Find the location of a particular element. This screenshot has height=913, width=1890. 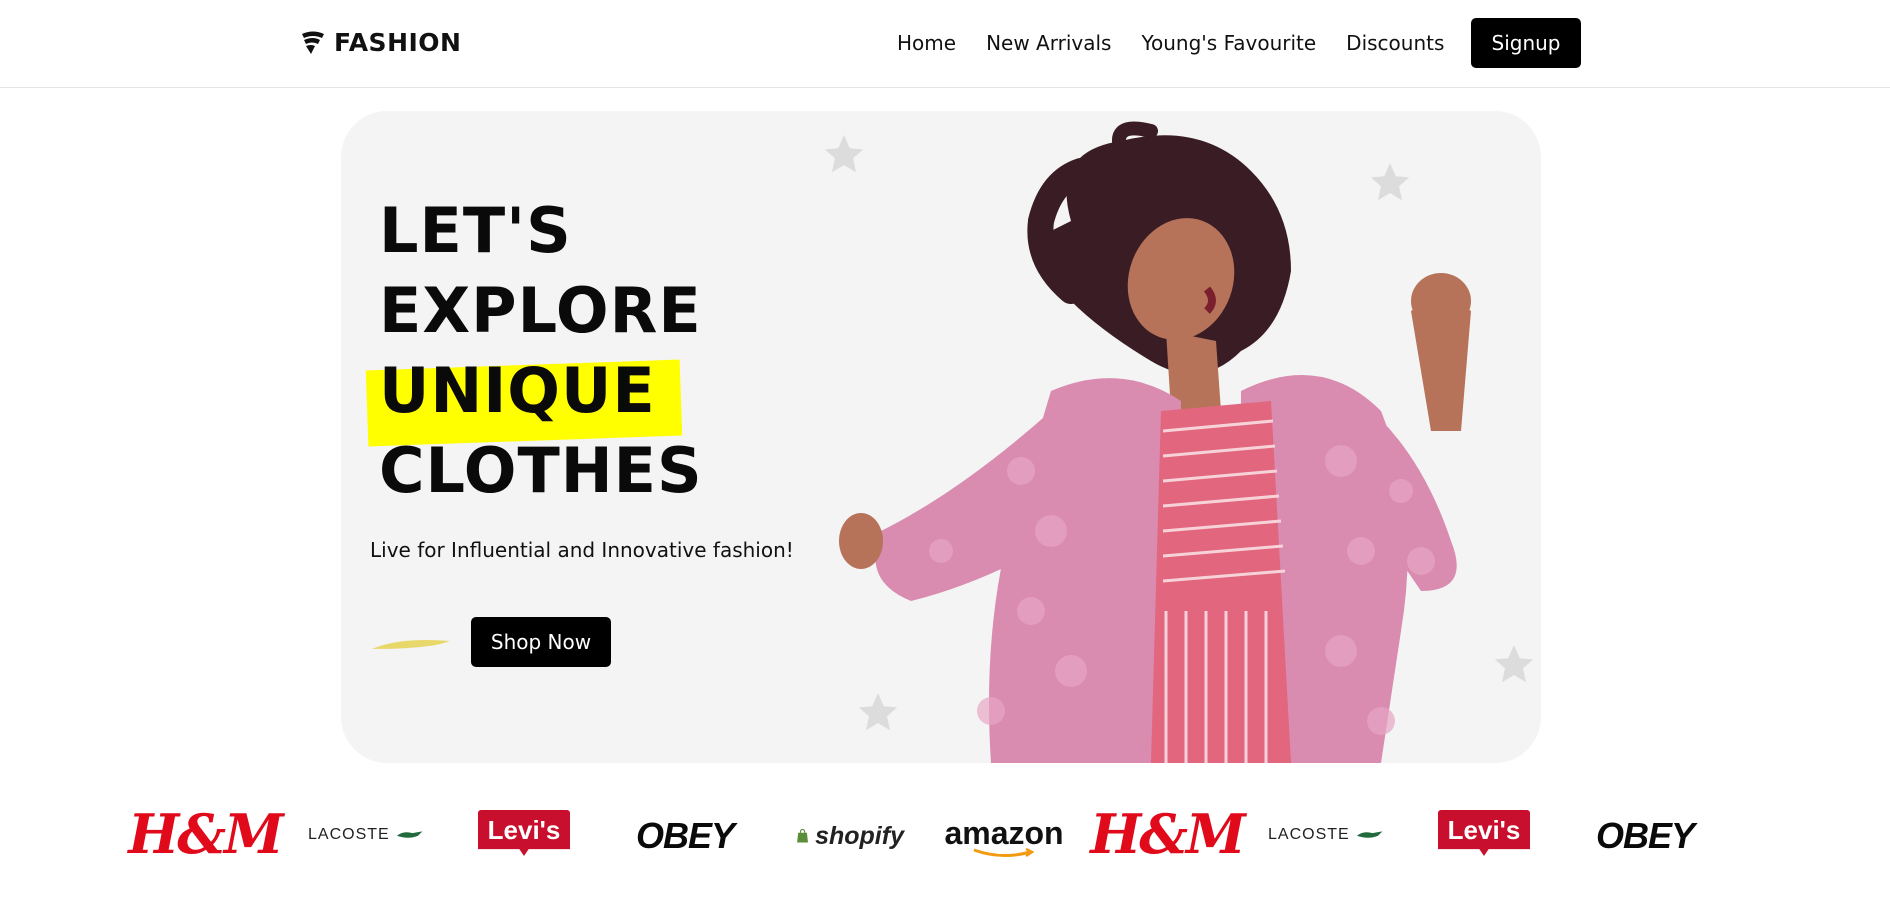

nav-discounts: Discounts is located at coordinates (1395, 43).